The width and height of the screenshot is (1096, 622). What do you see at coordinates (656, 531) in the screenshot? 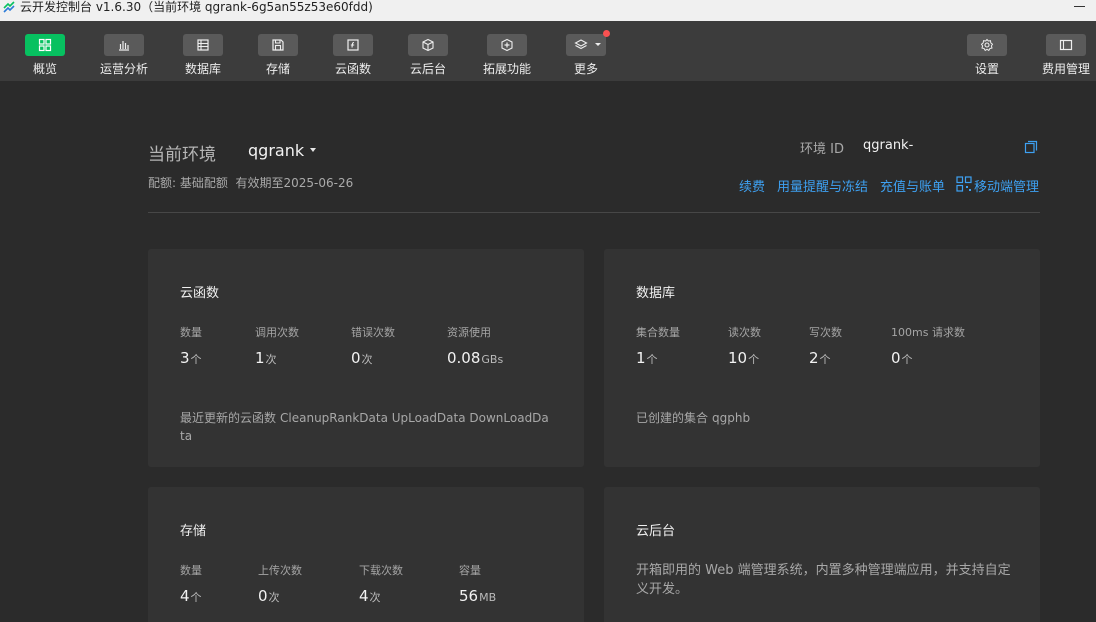
I see `card-title: 云后台` at bounding box center [656, 531].